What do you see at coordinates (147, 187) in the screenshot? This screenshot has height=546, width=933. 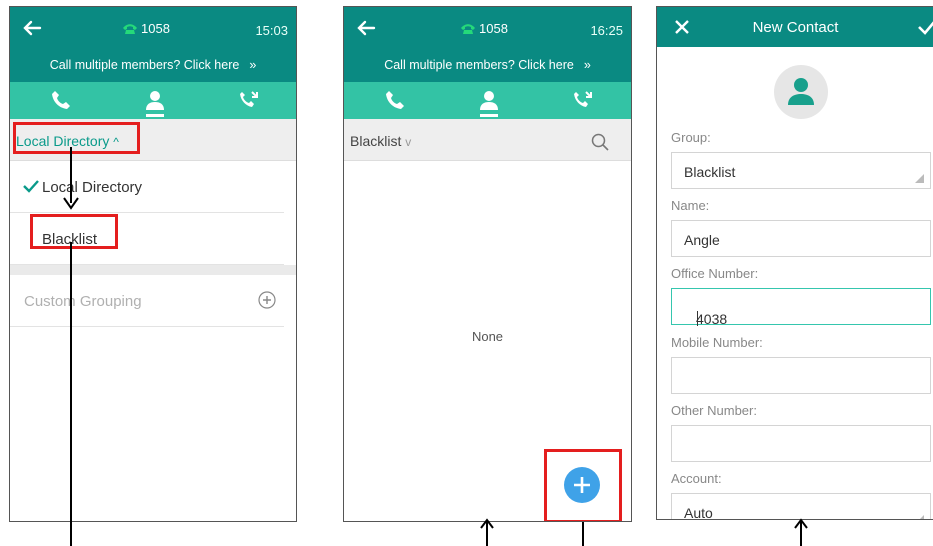 I see `group-item-local-directory: Local Directory` at bounding box center [147, 187].